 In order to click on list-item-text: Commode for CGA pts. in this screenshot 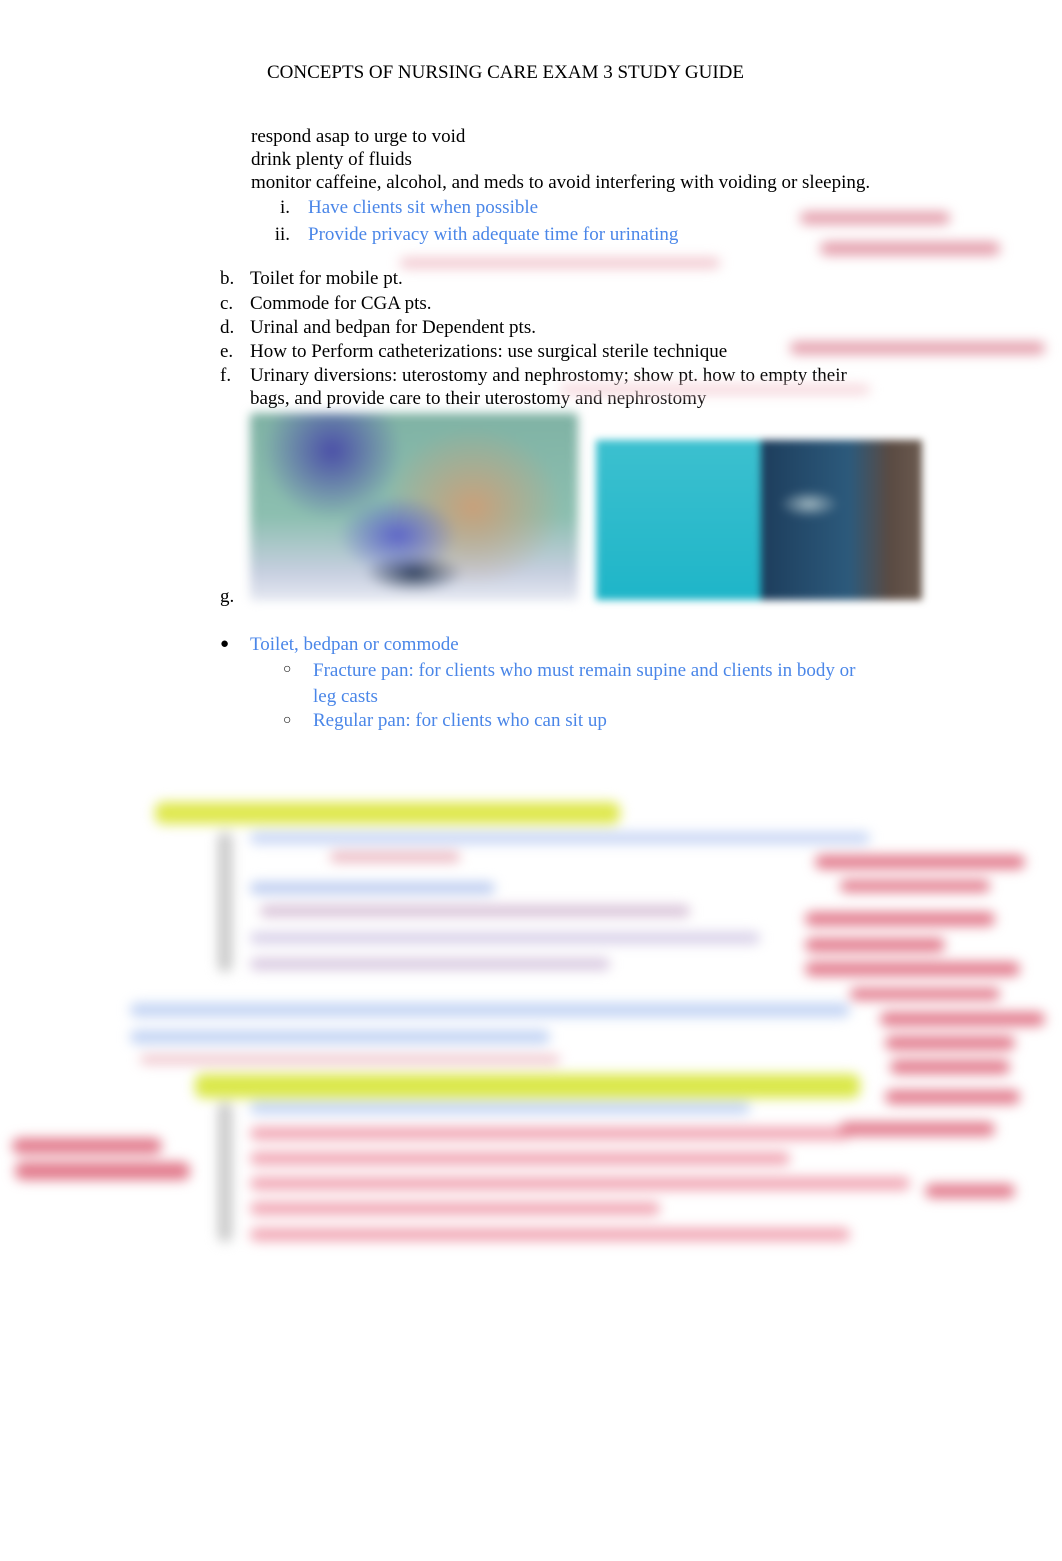, I will do `click(341, 303)`.